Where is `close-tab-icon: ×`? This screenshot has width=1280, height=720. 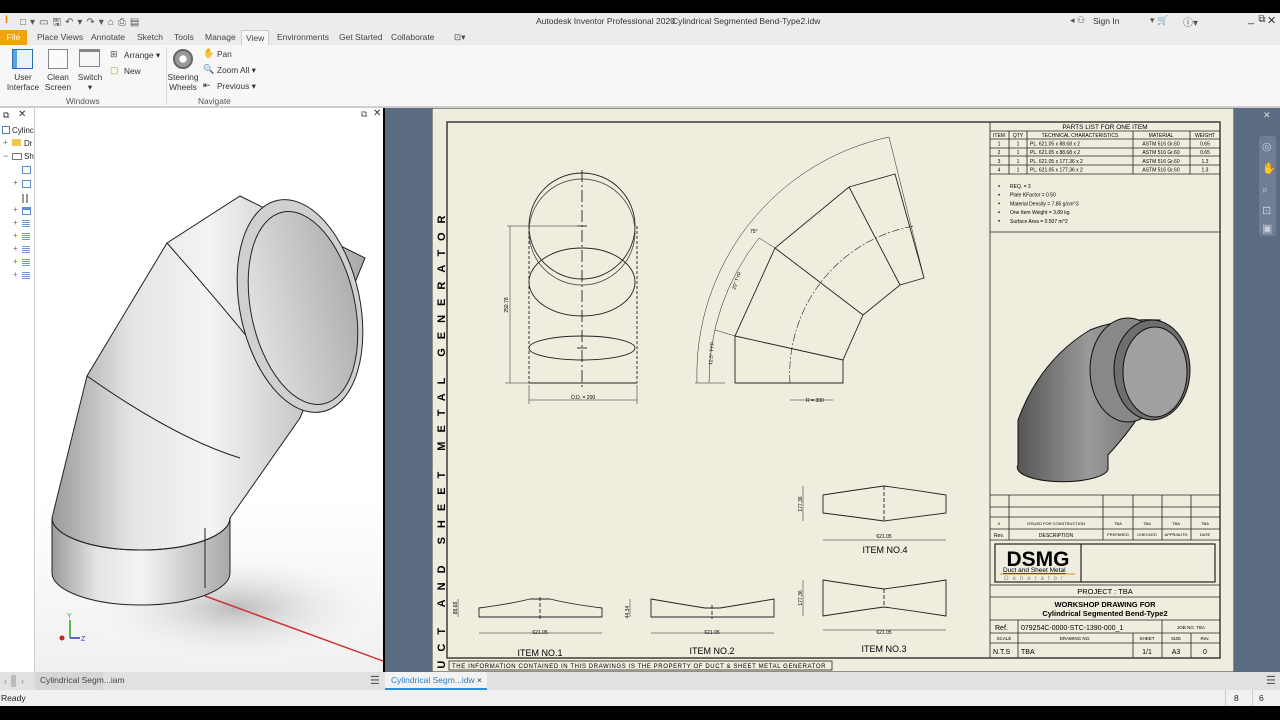
close-tab-icon: × is located at coordinates (479, 680).